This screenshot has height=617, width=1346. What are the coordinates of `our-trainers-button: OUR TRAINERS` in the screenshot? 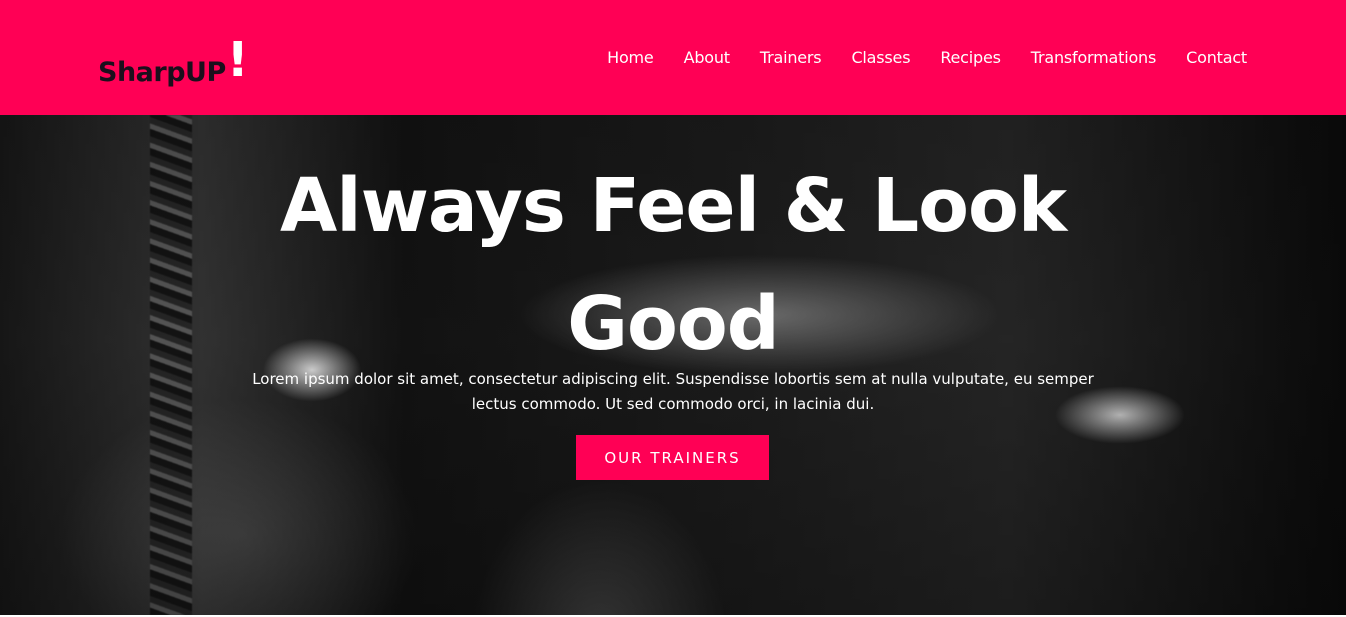 It's located at (672, 457).